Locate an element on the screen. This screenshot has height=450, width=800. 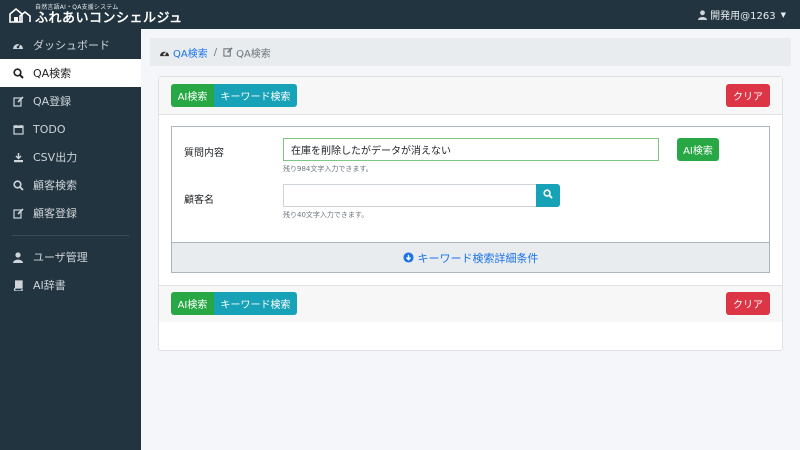
logo-title: ふれあいコンシェルジュ is located at coordinates (109, 18).